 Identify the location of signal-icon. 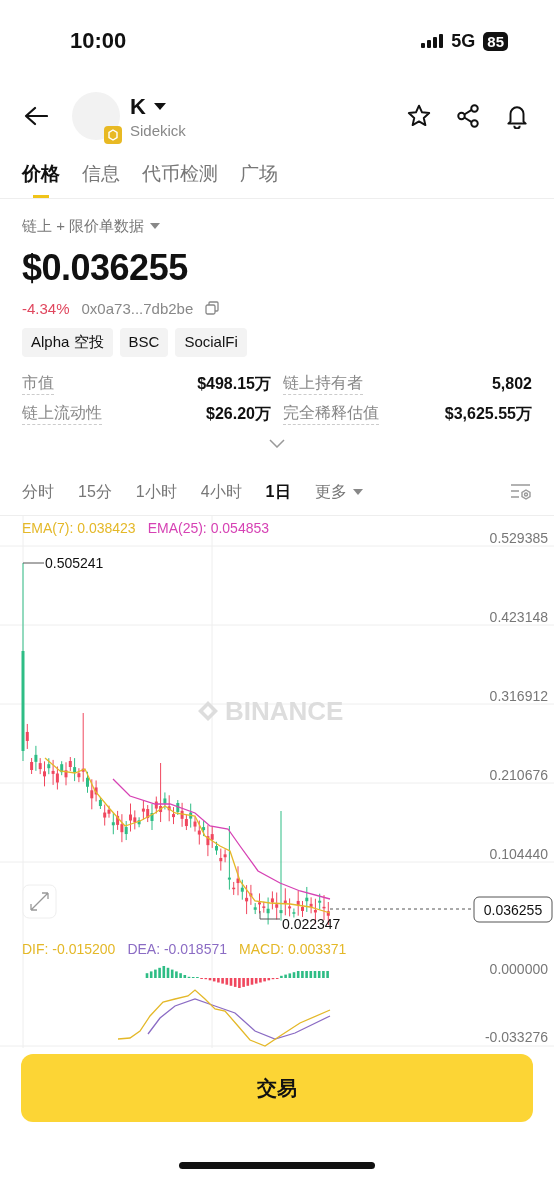
(432, 41).